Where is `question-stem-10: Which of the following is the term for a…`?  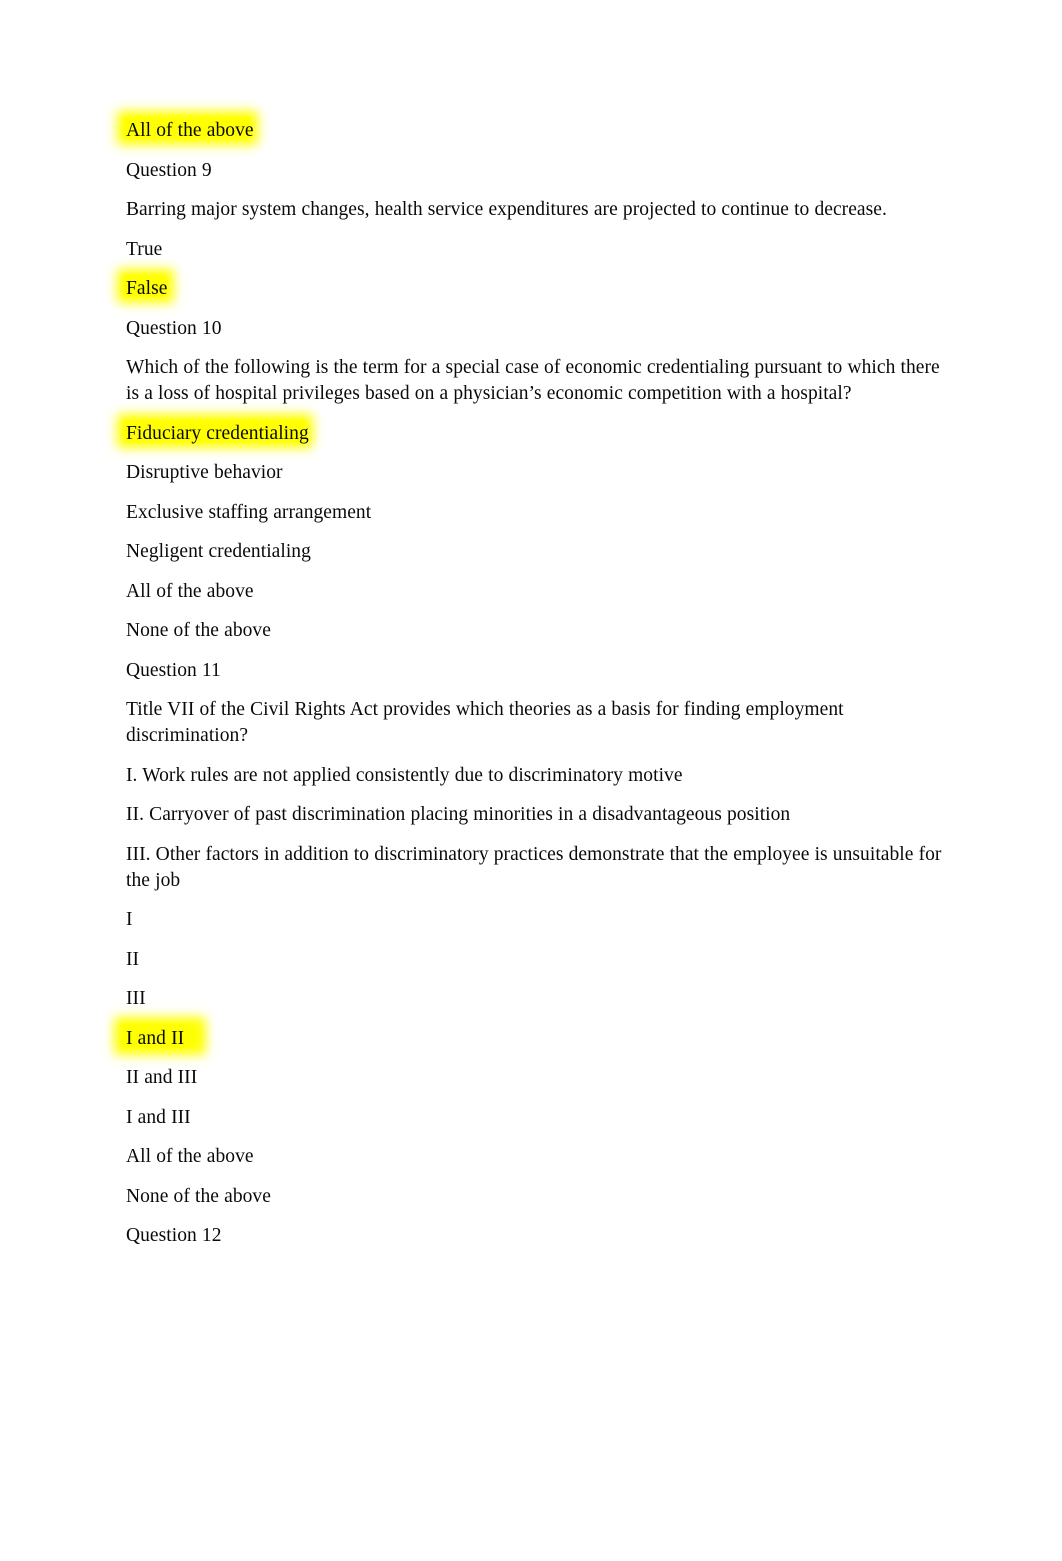 question-stem-10: Which of the following is the term for a… is located at coordinates (533, 380).